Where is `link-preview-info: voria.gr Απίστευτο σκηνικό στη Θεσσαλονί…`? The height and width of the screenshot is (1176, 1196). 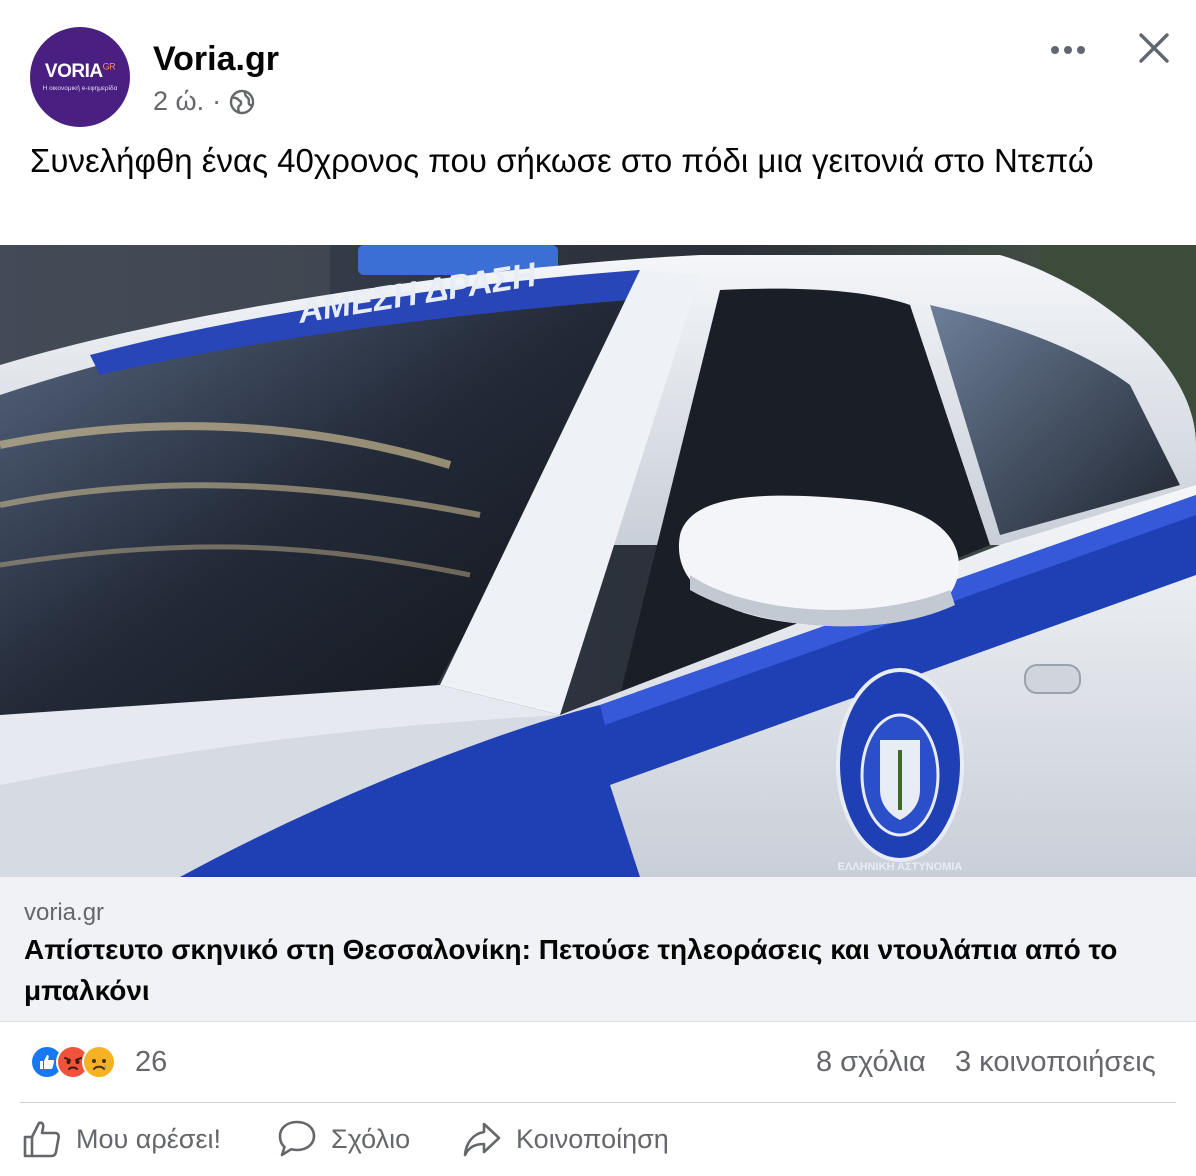 link-preview-info: voria.gr Απίστευτο σκηνικό στη Θεσσαλονί… is located at coordinates (598, 949).